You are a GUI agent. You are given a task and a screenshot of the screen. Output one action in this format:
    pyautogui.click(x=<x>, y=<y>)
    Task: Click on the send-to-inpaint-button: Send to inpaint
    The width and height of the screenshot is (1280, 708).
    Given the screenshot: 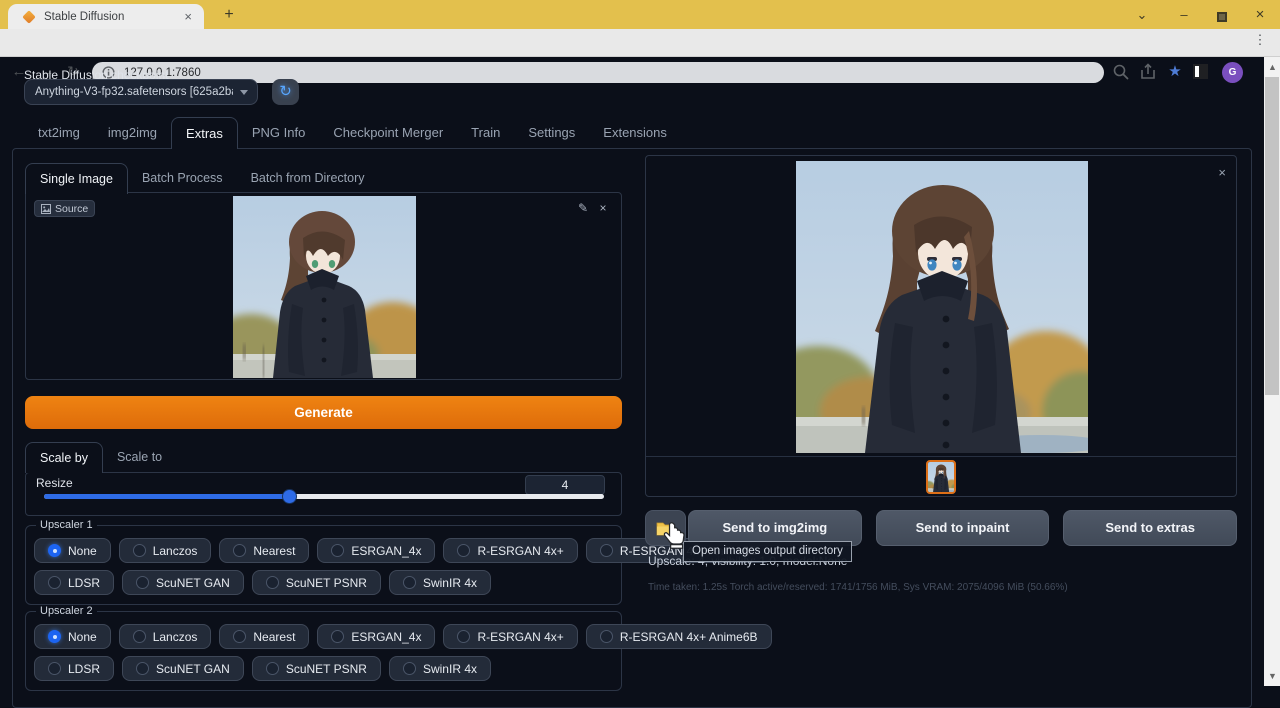 What is the action you would take?
    pyautogui.click(x=962, y=528)
    